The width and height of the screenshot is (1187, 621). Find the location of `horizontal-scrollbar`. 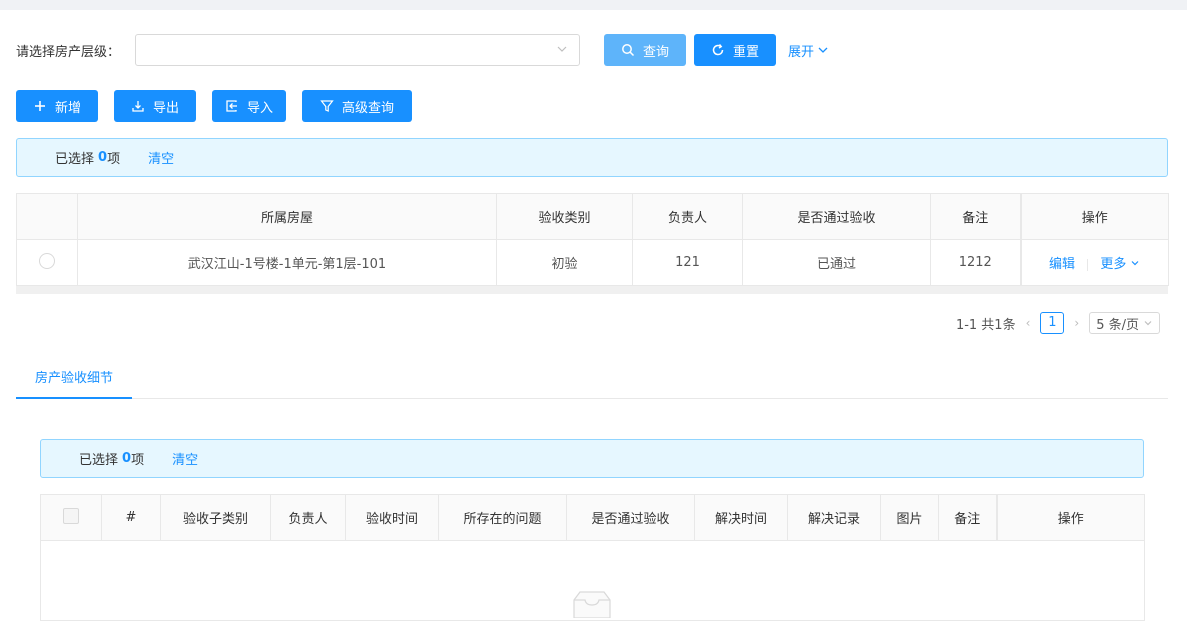

horizontal-scrollbar is located at coordinates (592, 290).